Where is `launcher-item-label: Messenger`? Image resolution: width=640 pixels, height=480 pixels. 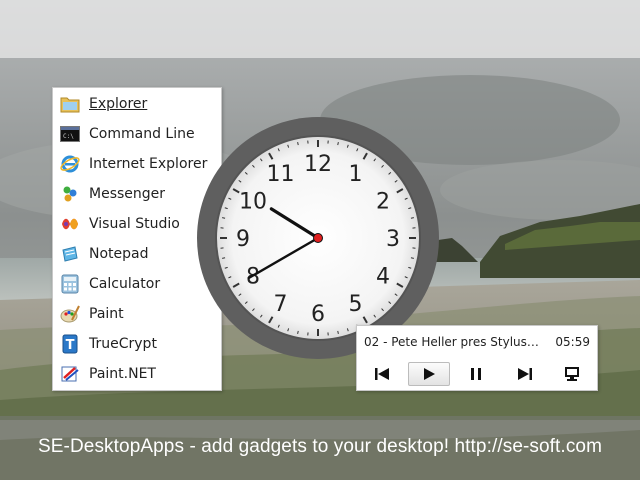 launcher-item-label: Messenger is located at coordinates (127, 194).